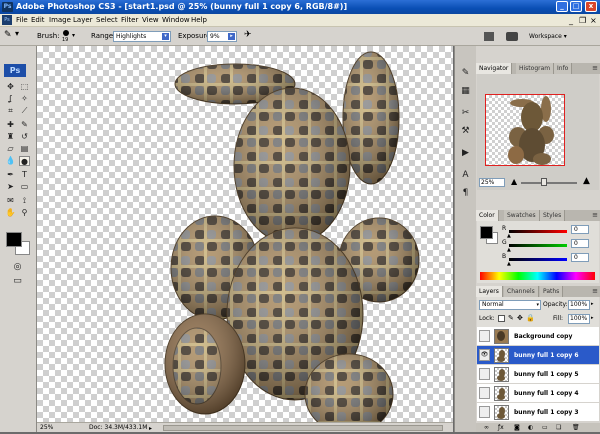 This screenshot has width=600, height=434. Describe the element at coordinates (509, 264) in the screenshot. I see `channel-b-handle-icon: ▲` at that location.